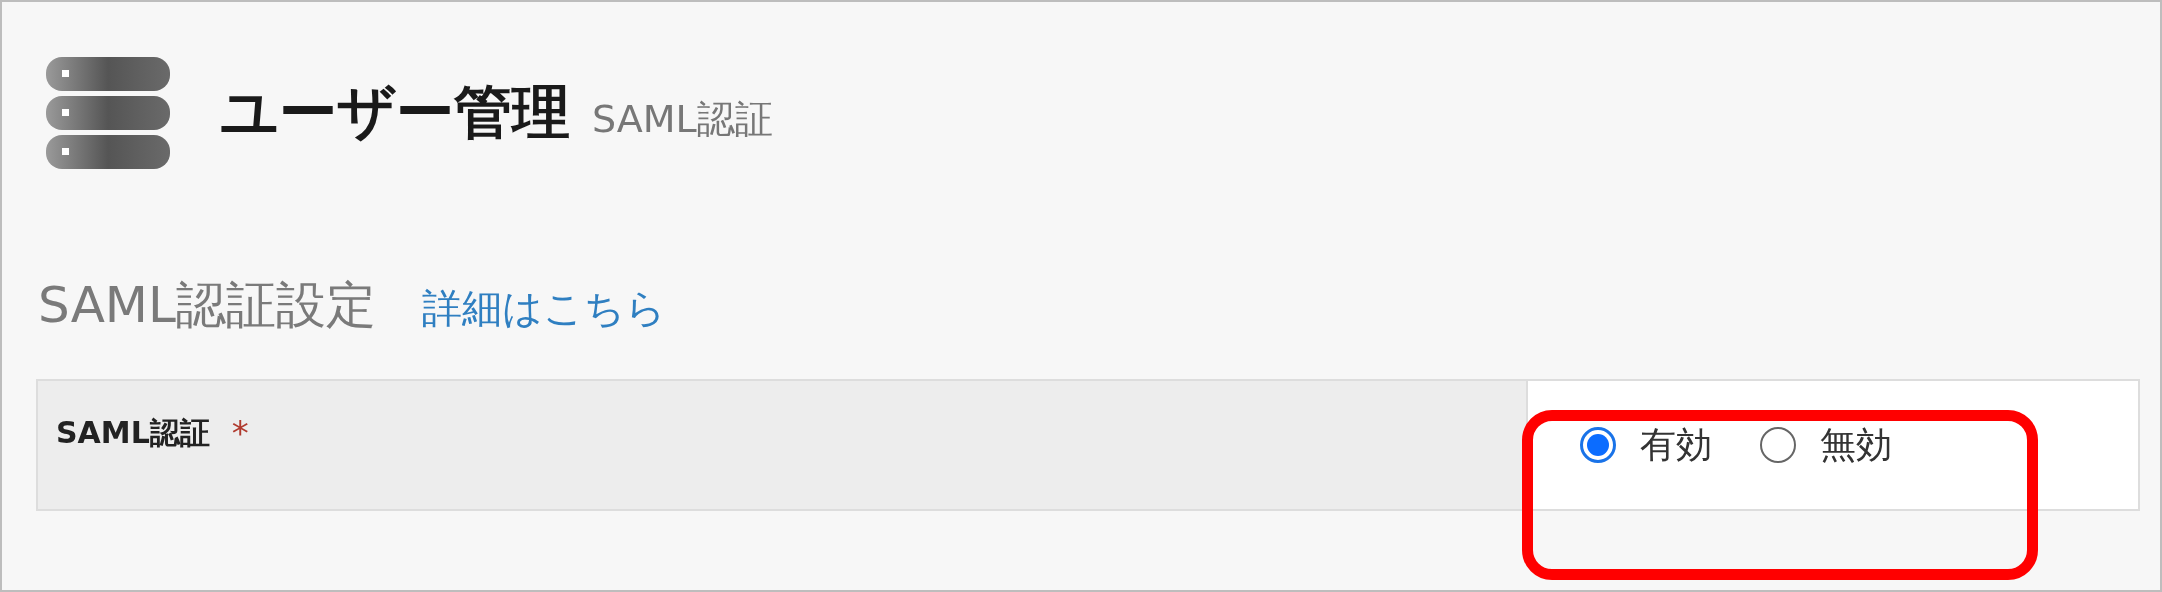 Image resolution: width=2162 pixels, height=592 pixels. Describe the element at coordinates (207, 305) in the screenshot. I see `section-heading: SAML認証設定` at that location.